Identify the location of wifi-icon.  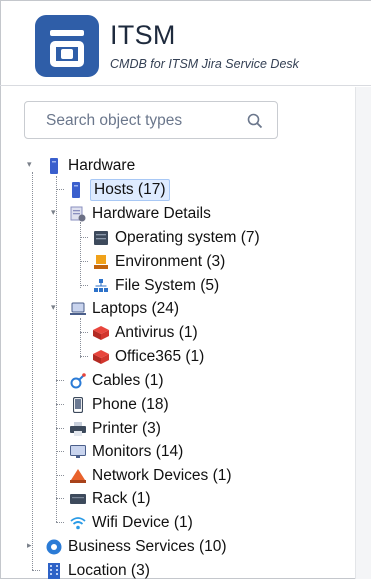
(78, 523).